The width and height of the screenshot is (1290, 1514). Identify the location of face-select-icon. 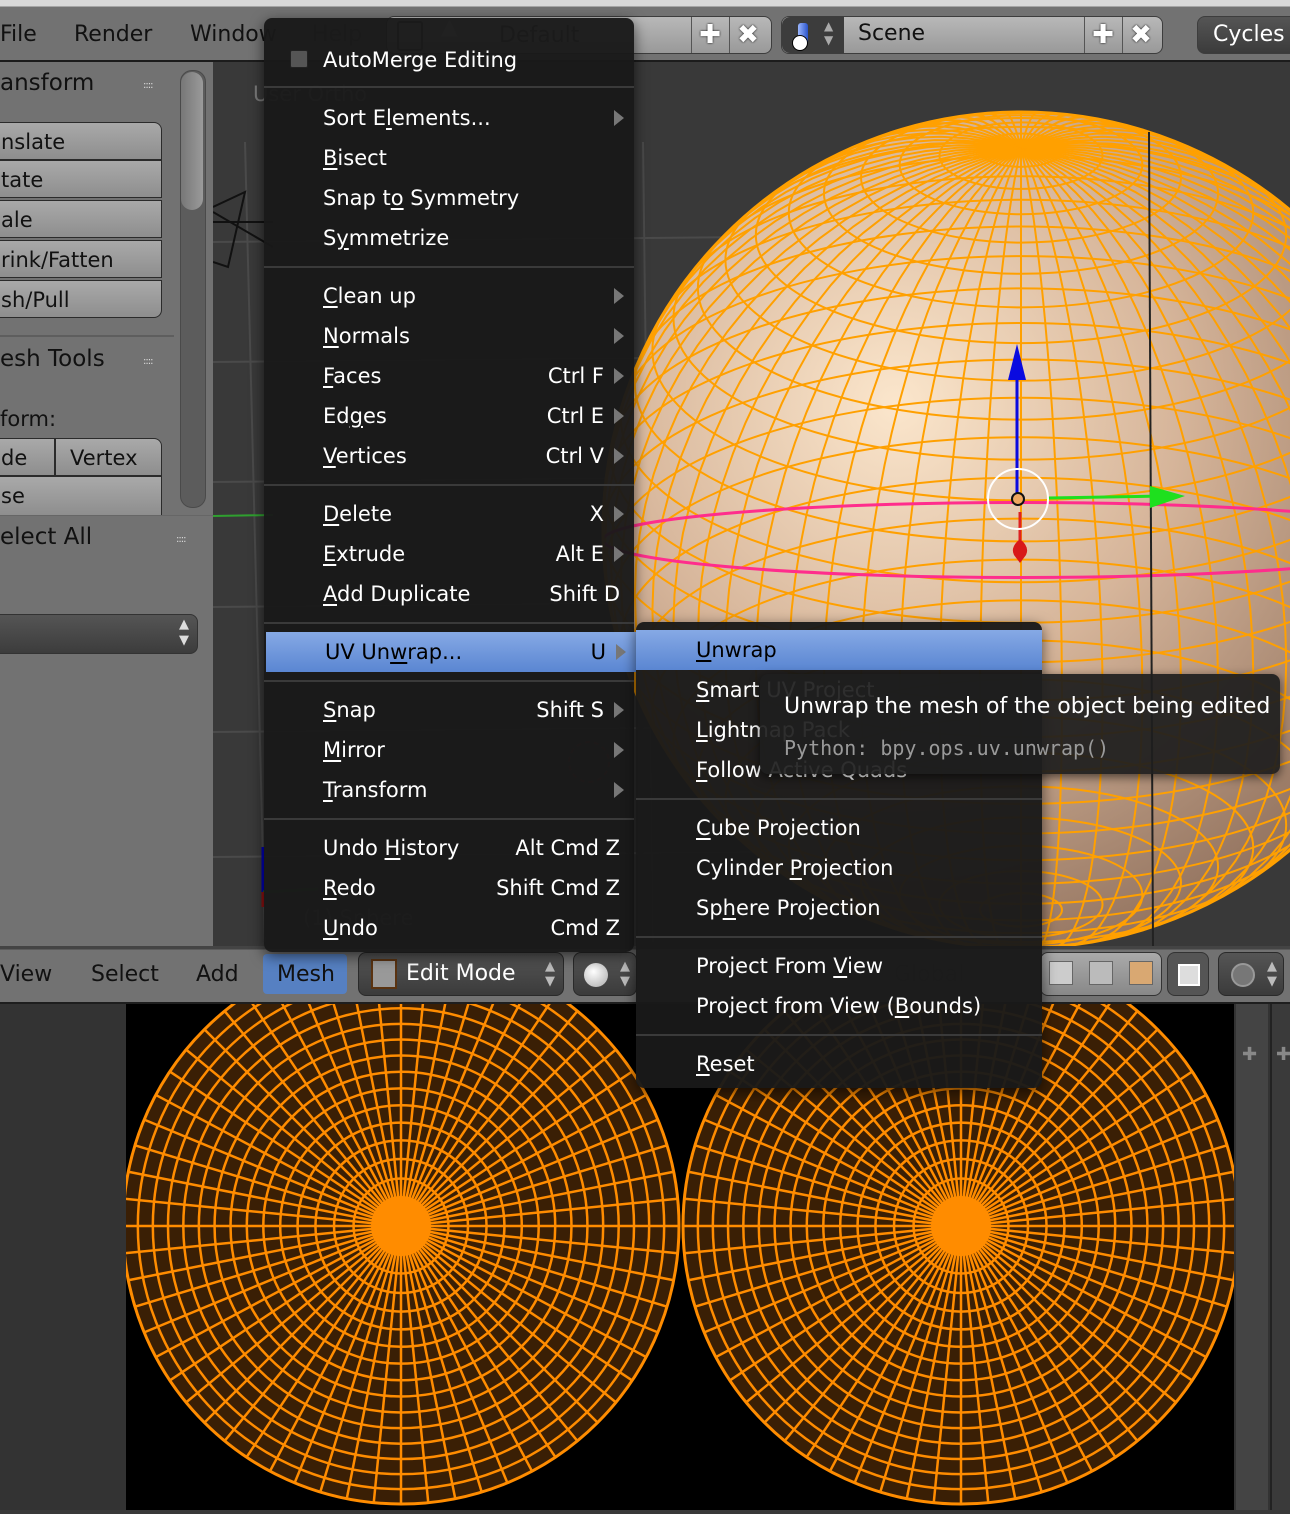
(1141, 973).